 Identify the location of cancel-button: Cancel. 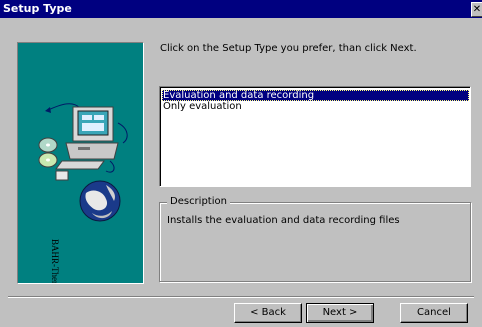
(434, 313).